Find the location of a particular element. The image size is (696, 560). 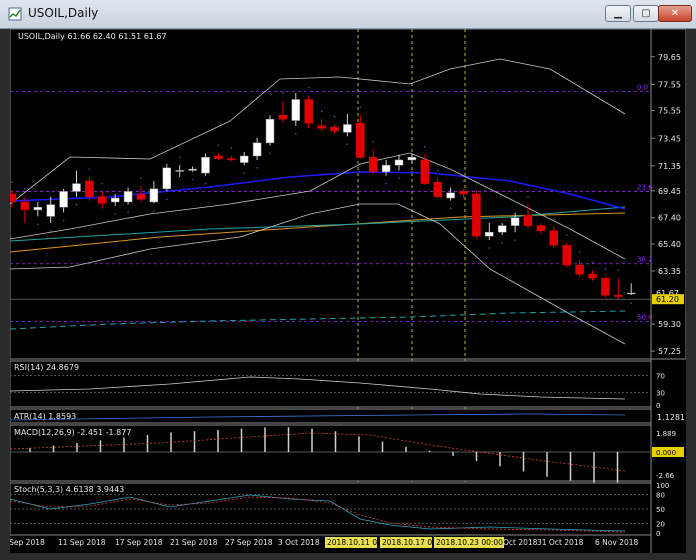

minimize-icon: ▁ is located at coordinates (618, 13).